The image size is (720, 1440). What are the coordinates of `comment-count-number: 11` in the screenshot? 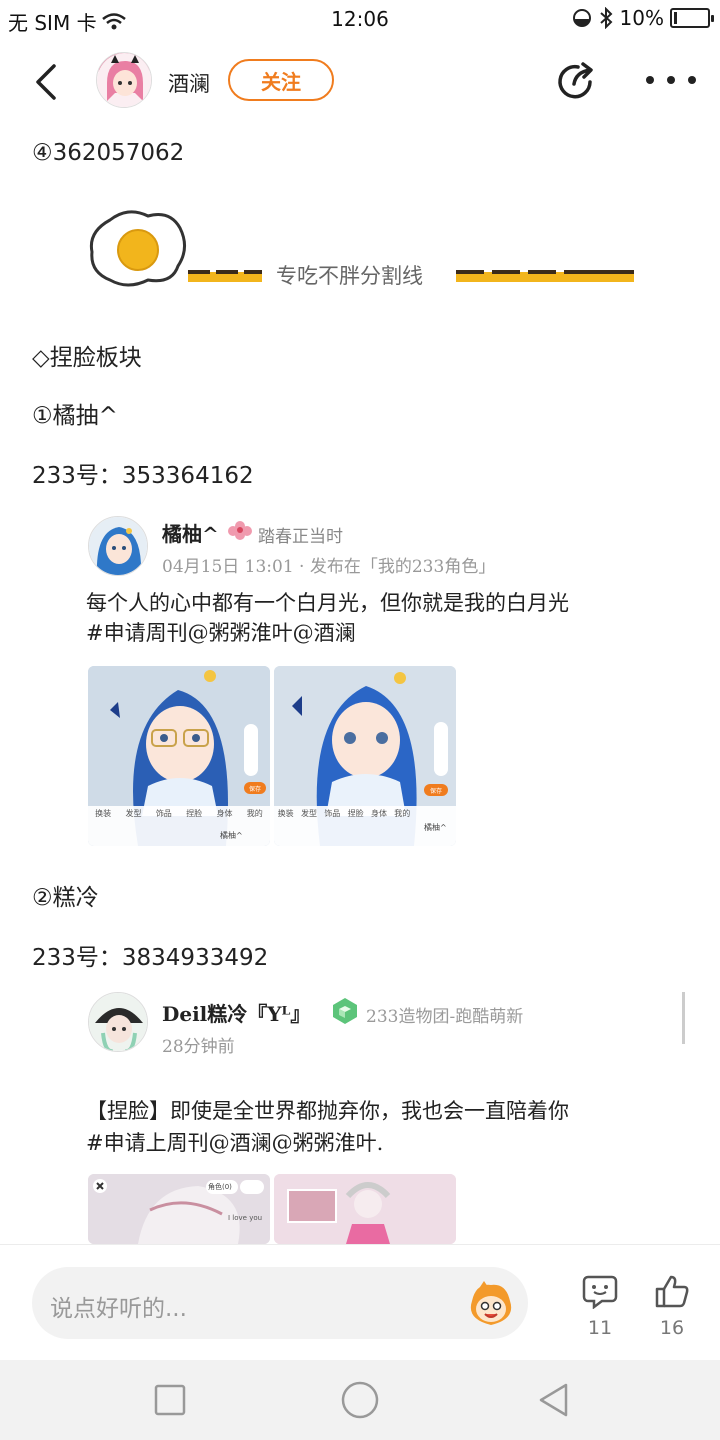 It's located at (600, 1328).